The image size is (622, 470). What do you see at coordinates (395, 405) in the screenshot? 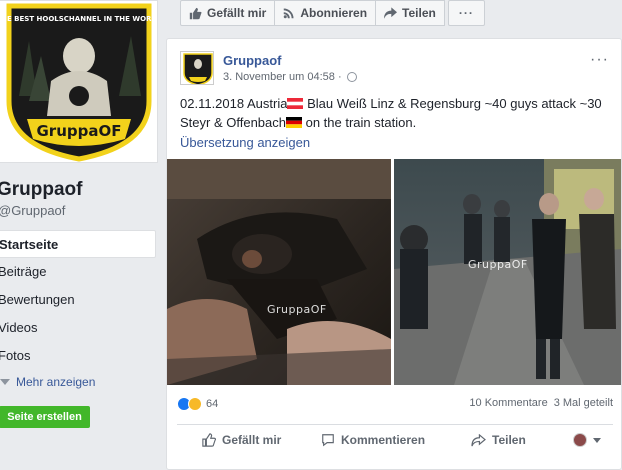
I see `post-stats: 64 10 Kommentare 3 Mal geteilt` at bounding box center [395, 405].